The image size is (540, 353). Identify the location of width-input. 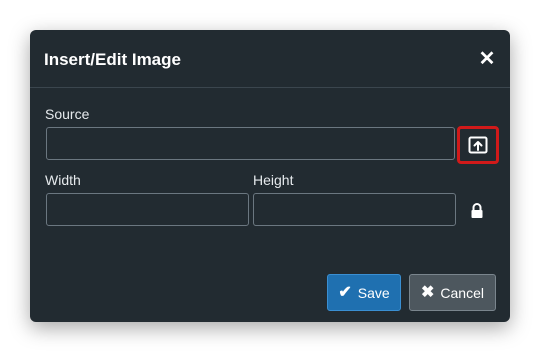
(147, 209).